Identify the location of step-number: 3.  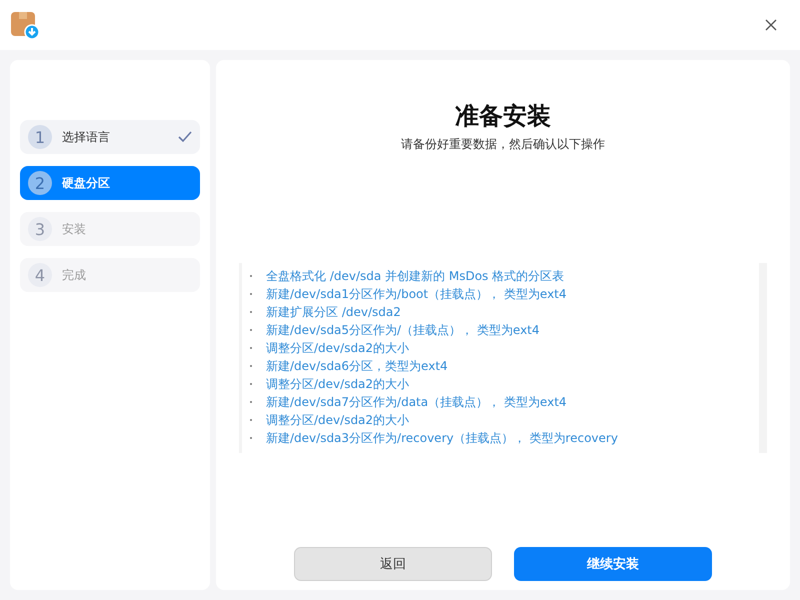
(40, 229).